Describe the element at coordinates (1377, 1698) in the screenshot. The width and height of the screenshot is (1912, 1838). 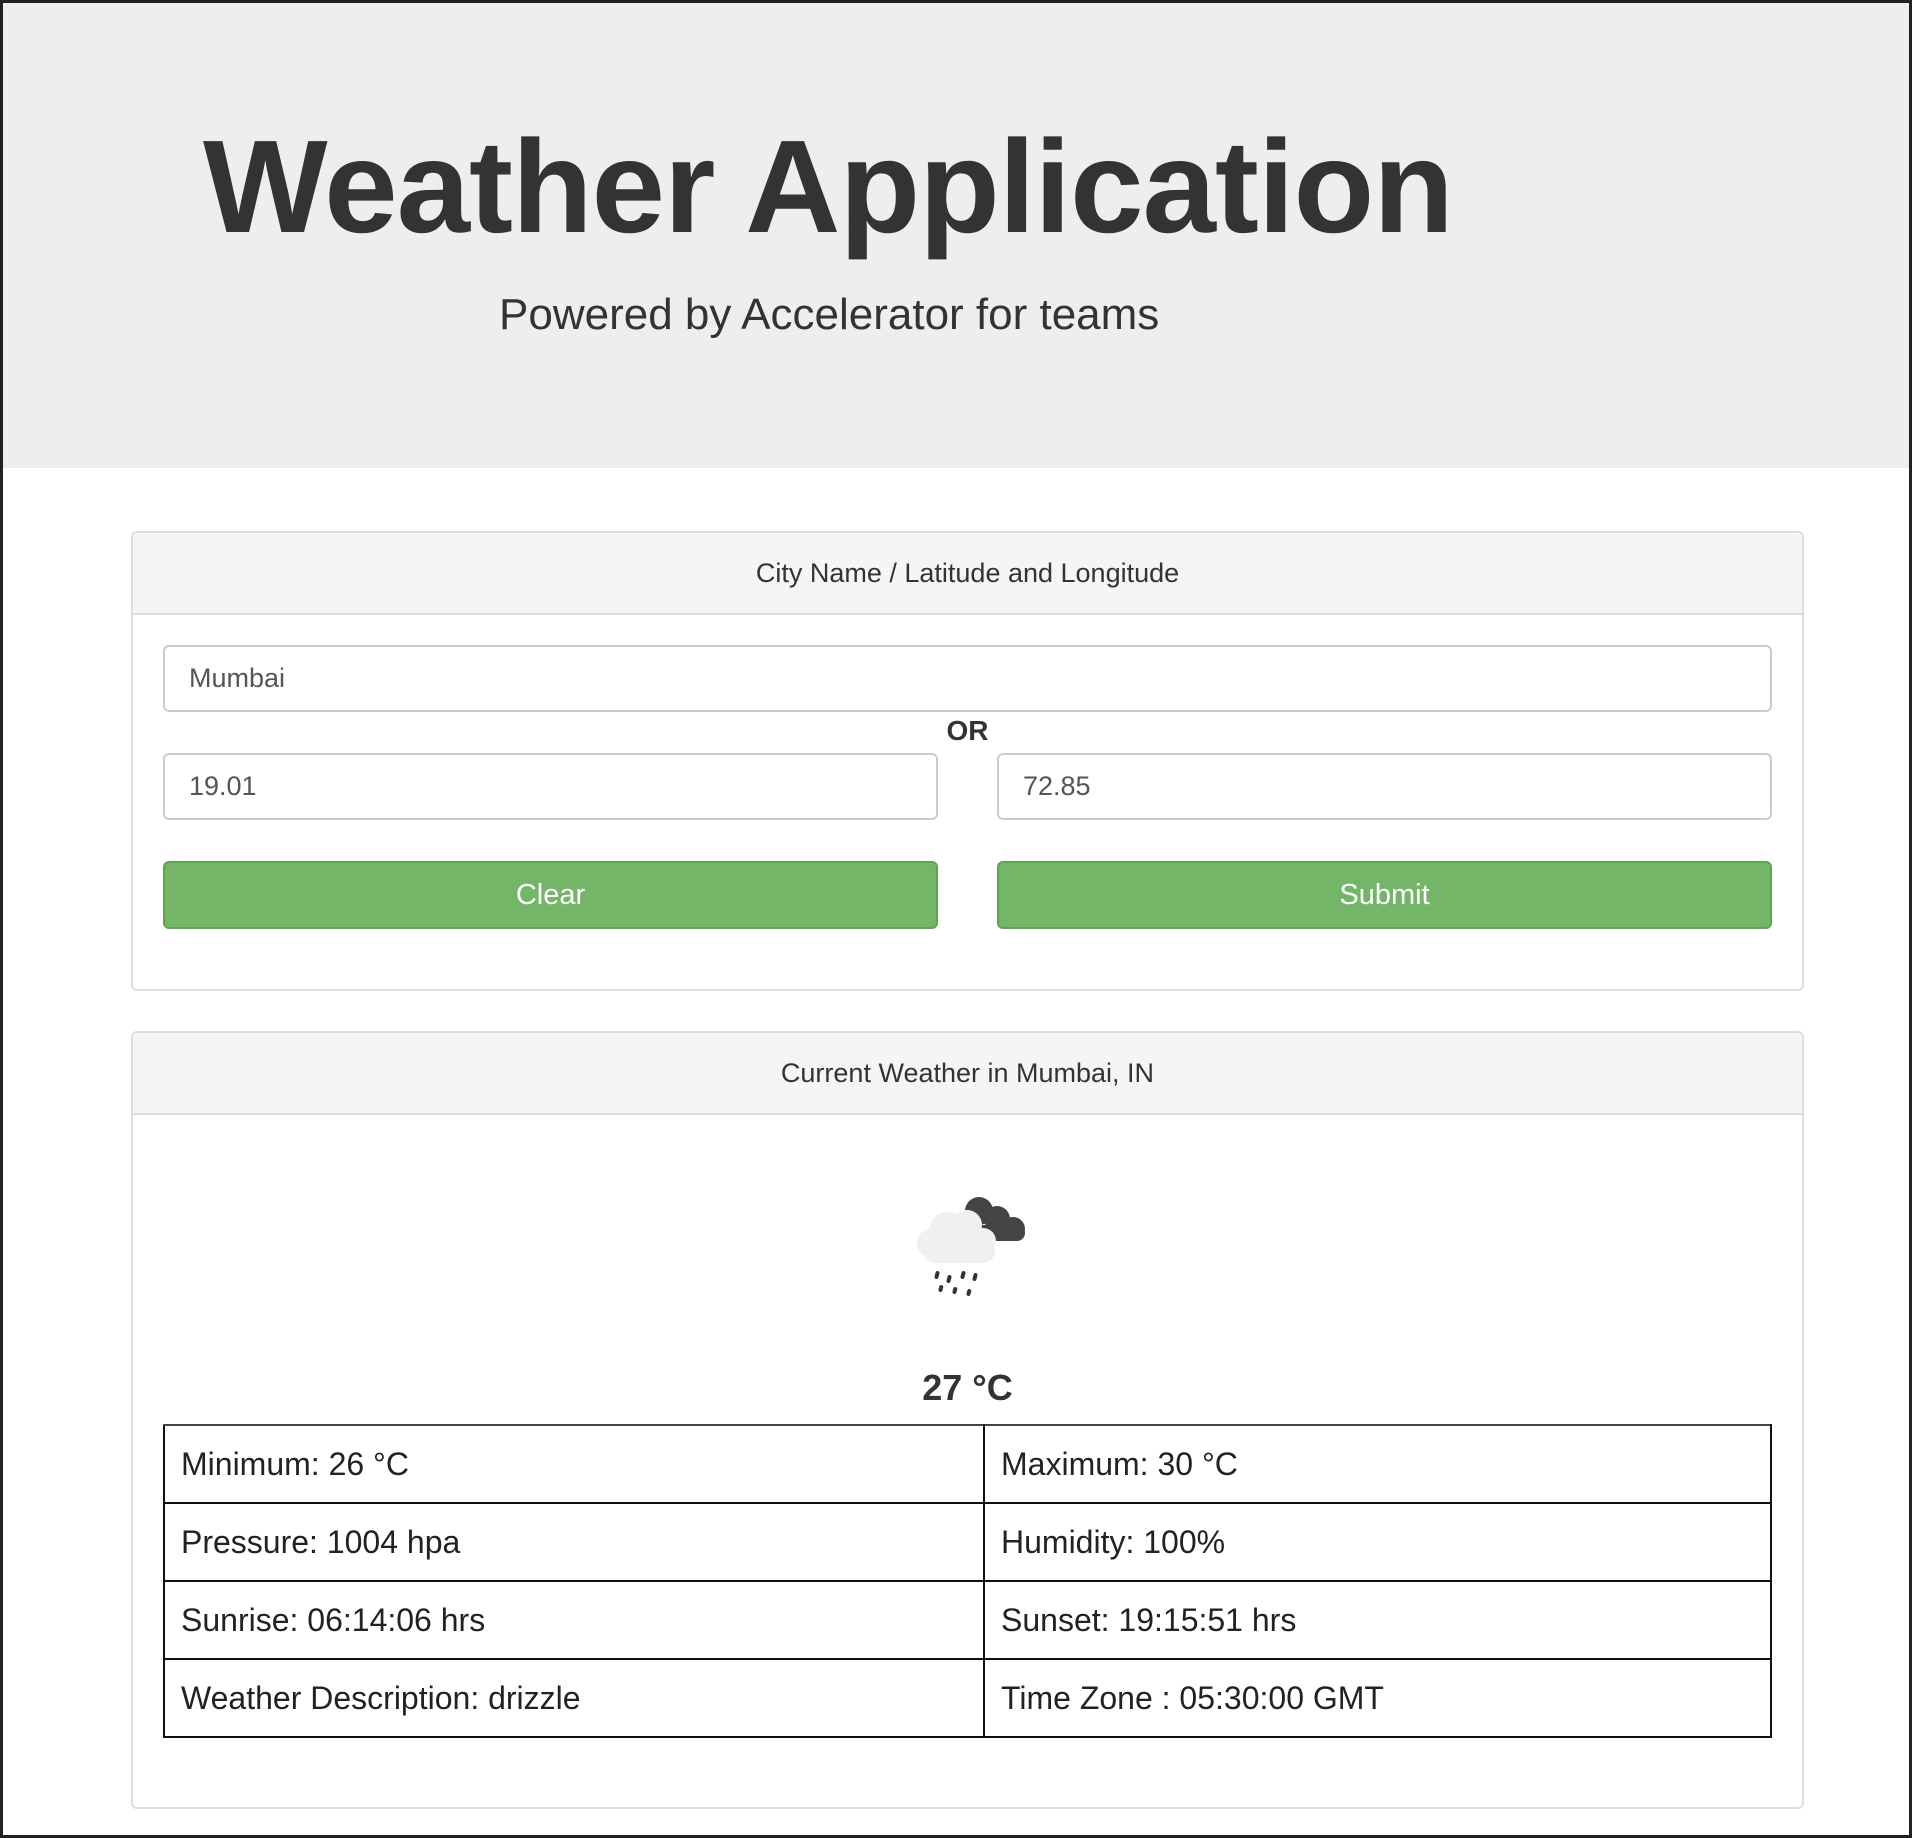
I see `time-zone-cell: Time Zone : 05:30:00 GMT` at that location.